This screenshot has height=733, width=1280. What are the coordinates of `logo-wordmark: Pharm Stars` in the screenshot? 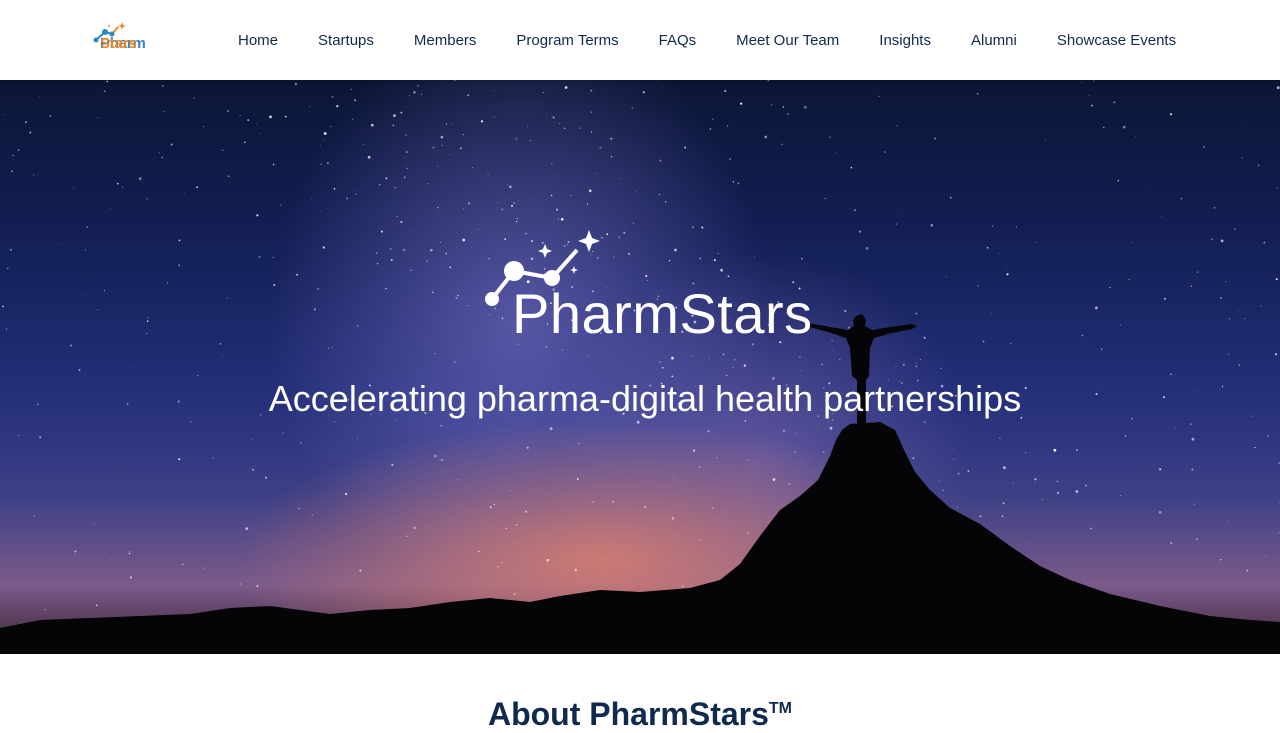 It's located at (123, 43).